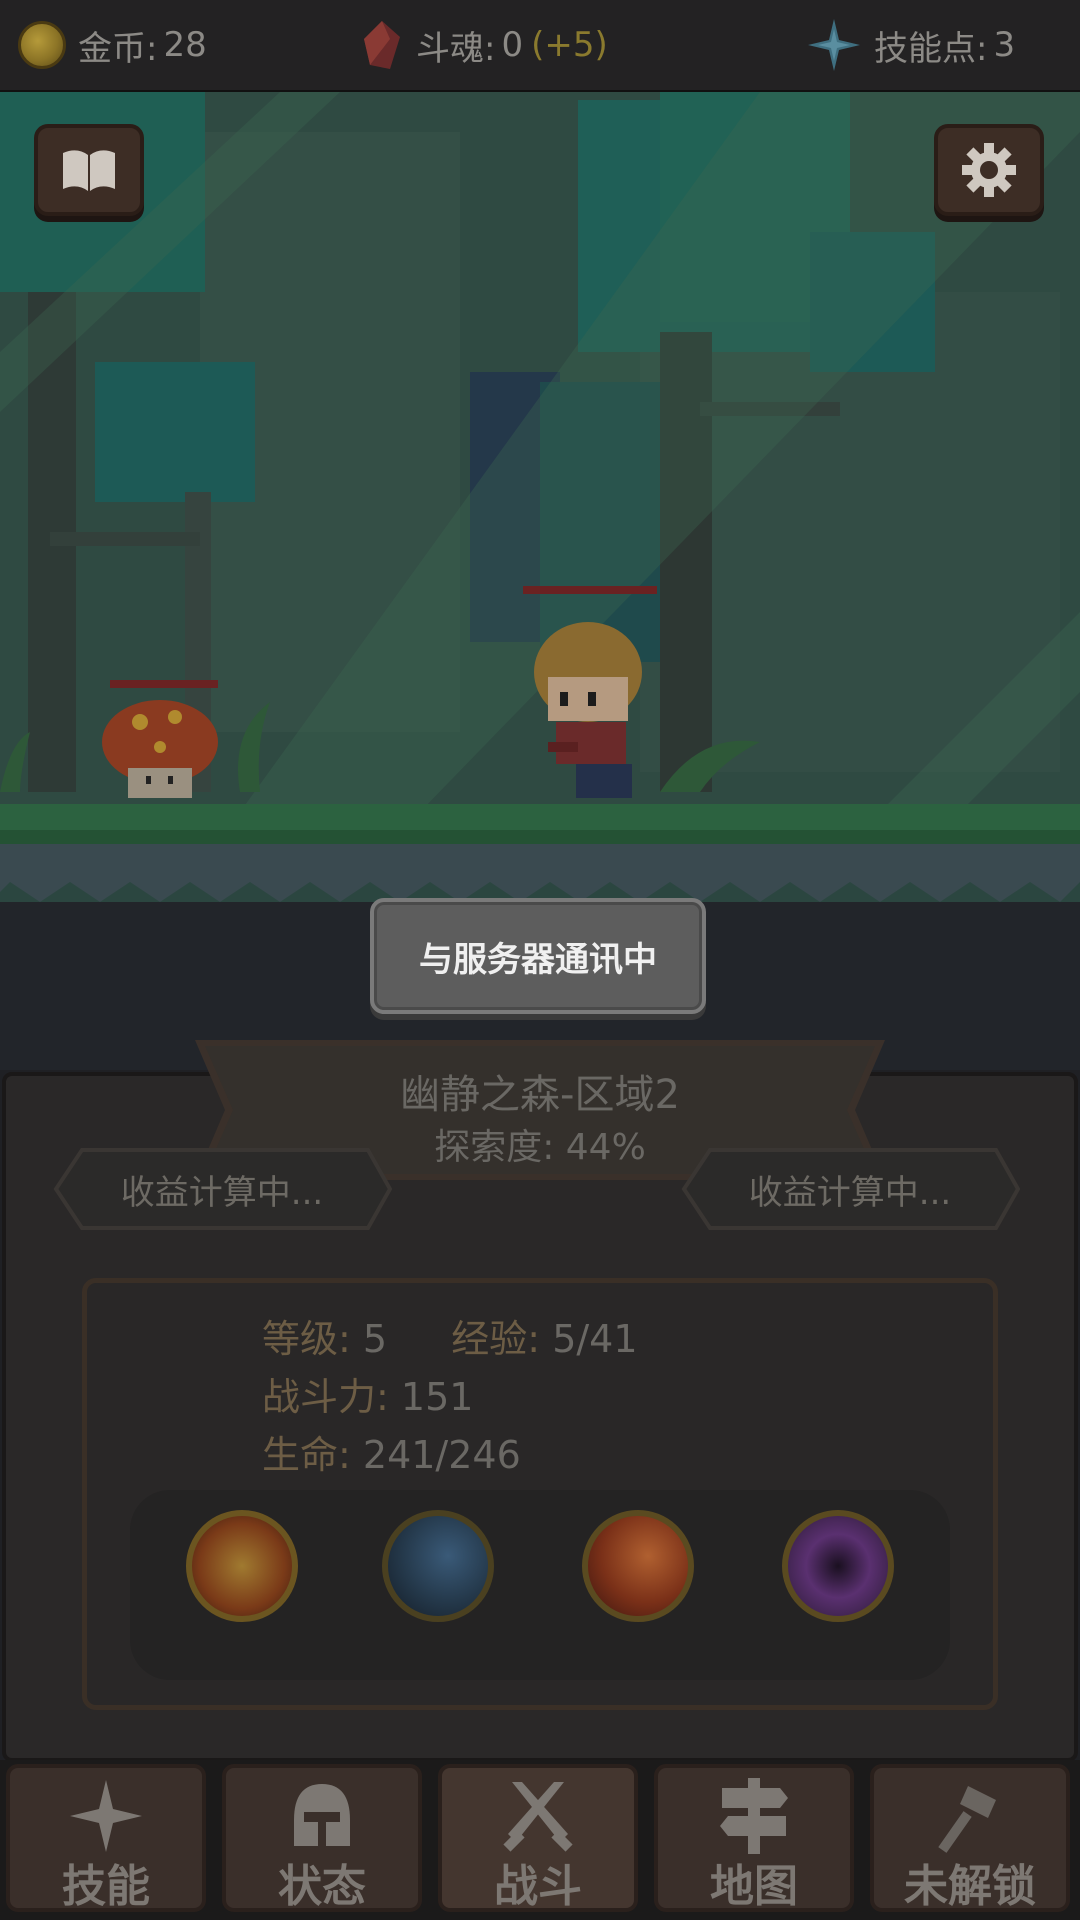 The image size is (1080, 1920). I want to click on nav-status: 状态, so click(322, 1838).